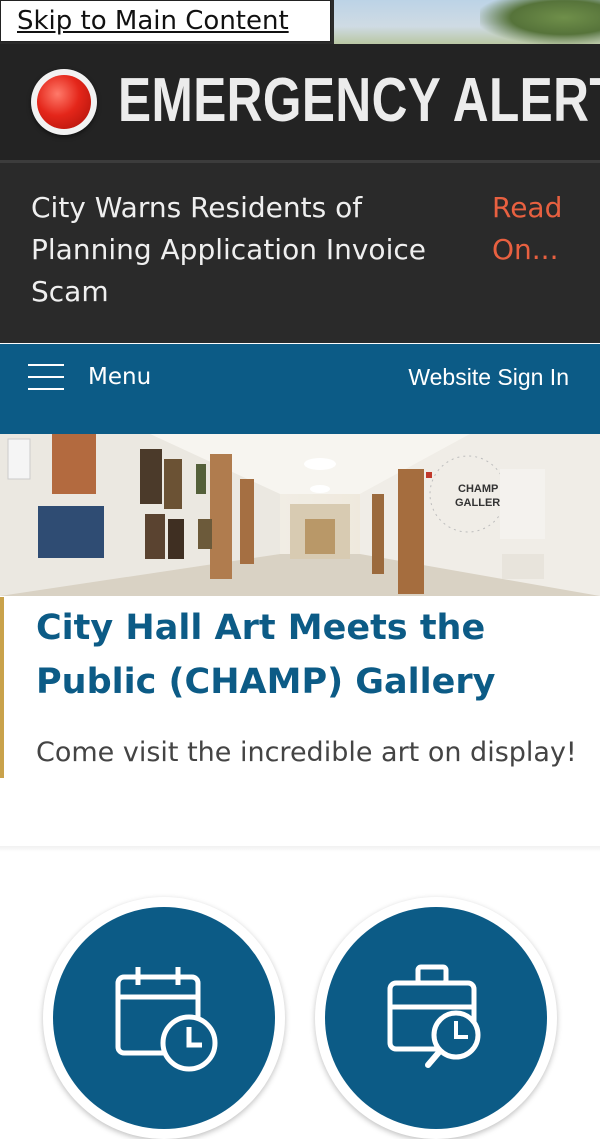 The height and width of the screenshot is (1139, 600). Describe the element at coordinates (300, 849) in the screenshot. I see `section-divider` at that location.